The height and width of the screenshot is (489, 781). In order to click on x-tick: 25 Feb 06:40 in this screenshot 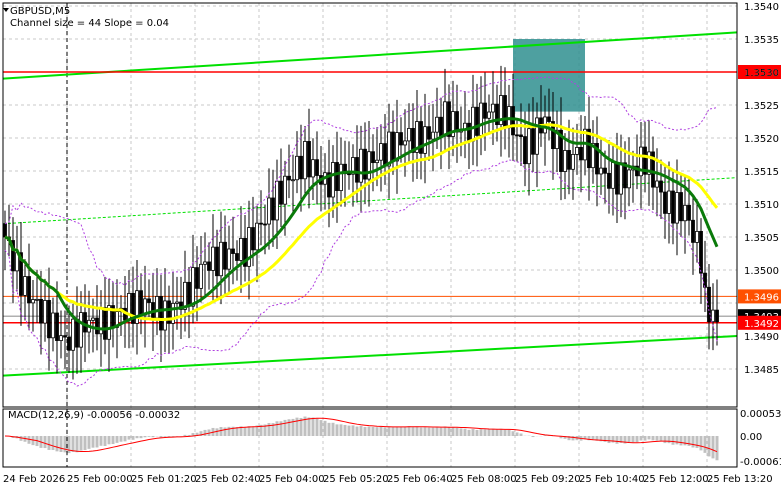, I will do `click(420, 479)`.